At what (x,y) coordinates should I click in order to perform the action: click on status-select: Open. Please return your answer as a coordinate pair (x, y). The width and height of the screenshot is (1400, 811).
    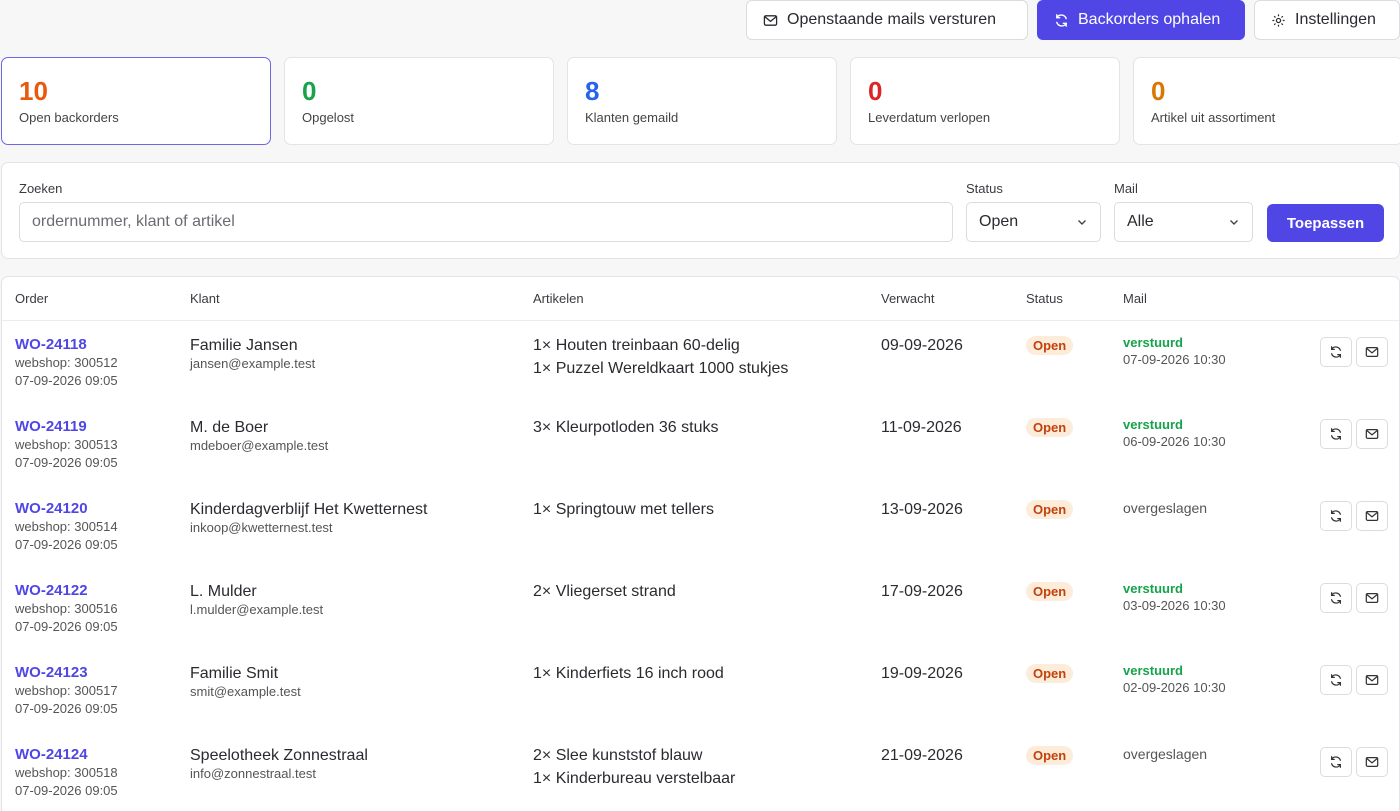
    Looking at the image, I should click on (1033, 222).